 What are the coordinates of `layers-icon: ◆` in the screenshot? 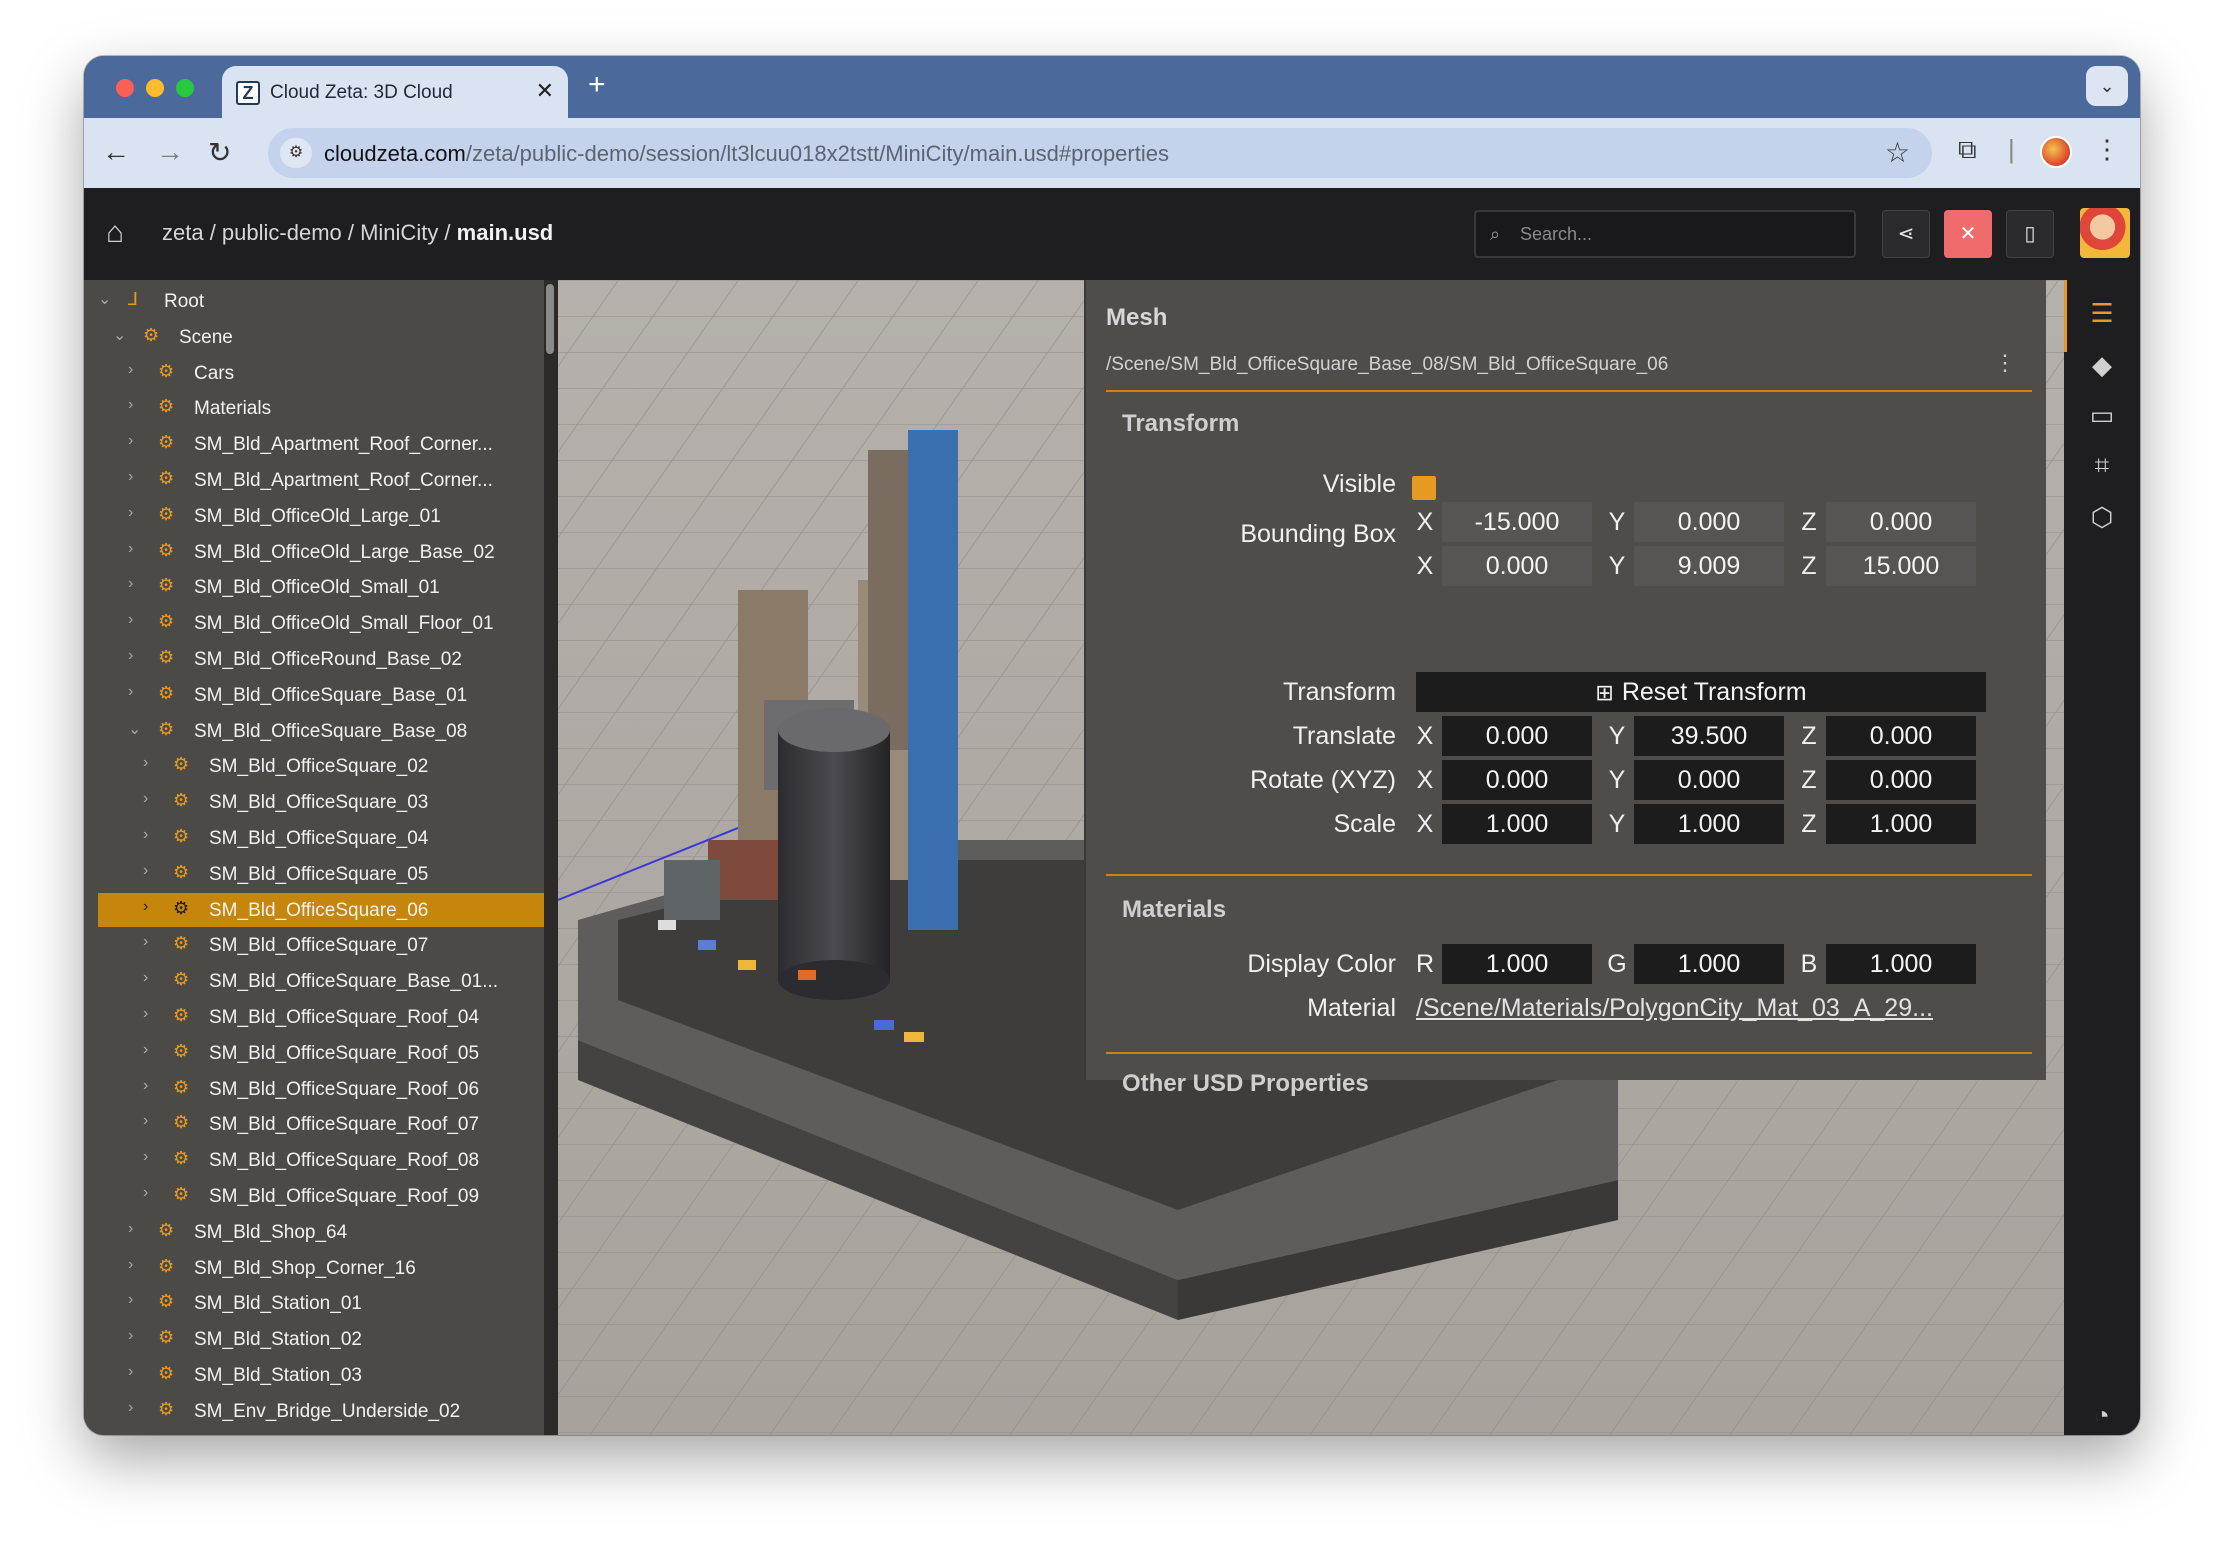 It's located at (2102, 366).